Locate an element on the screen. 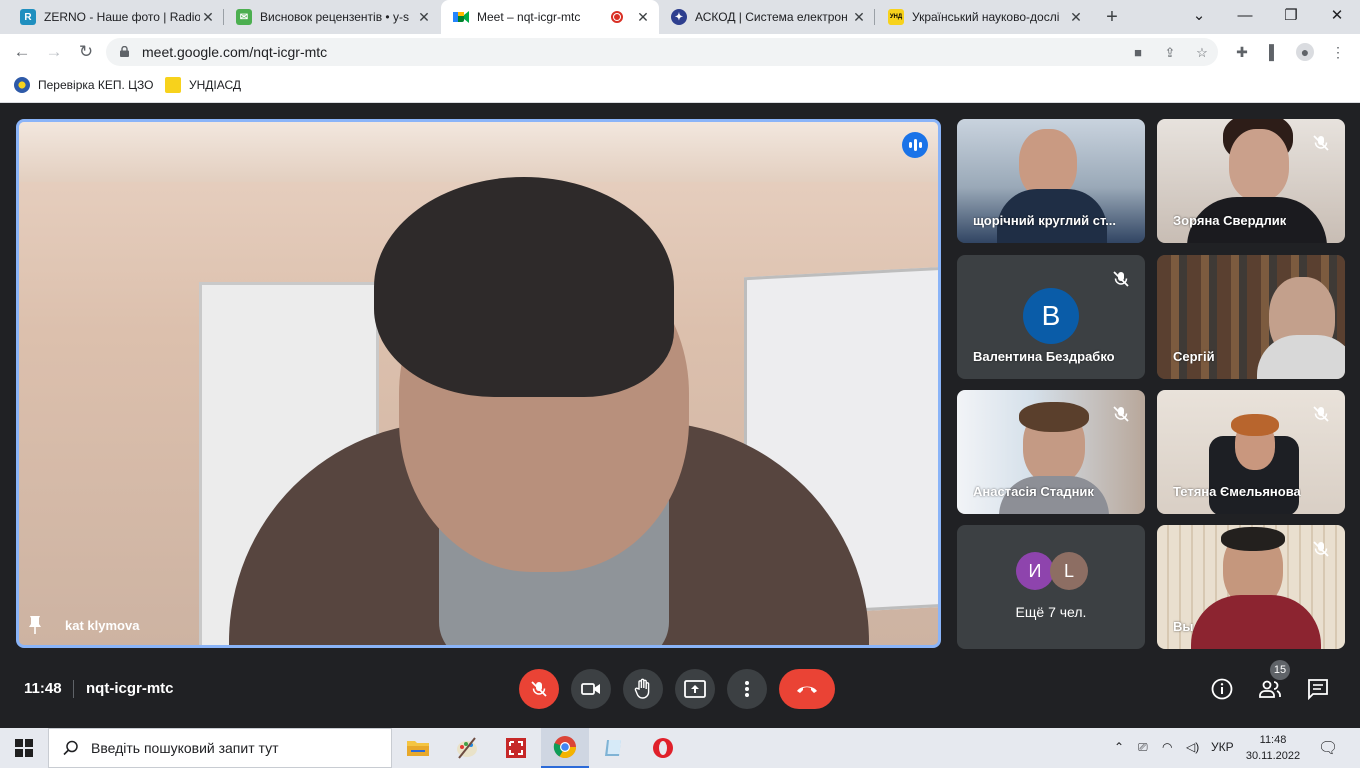 This screenshot has height=768, width=1360. participant-name: Зоряна Свердлик is located at coordinates (1230, 220).